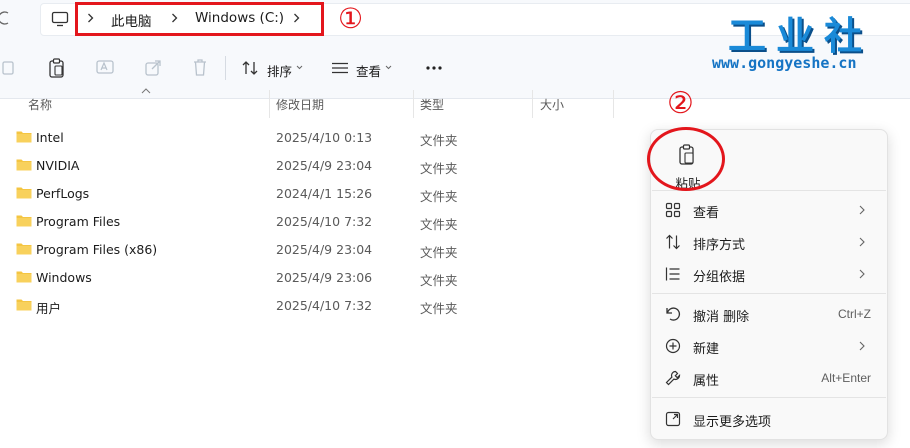  Describe the element at coordinates (706, 381) in the screenshot. I see `menu-item-label: 属性` at that location.